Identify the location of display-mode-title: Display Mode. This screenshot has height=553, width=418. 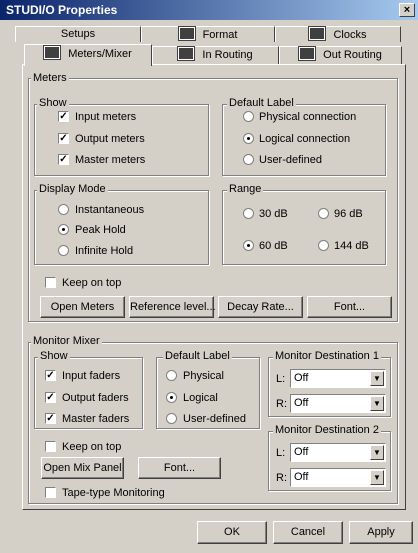
(72, 189).